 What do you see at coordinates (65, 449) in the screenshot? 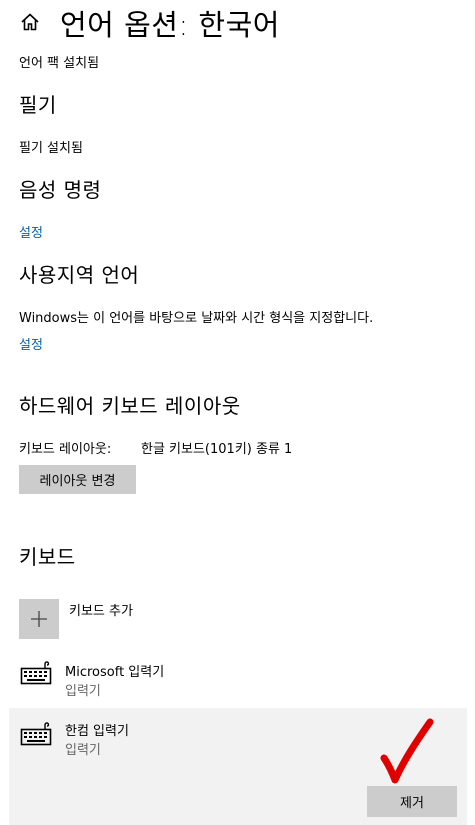
I see `keyboard-layout-label: 키보드 레이아웃:` at bounding box center [65, 449].